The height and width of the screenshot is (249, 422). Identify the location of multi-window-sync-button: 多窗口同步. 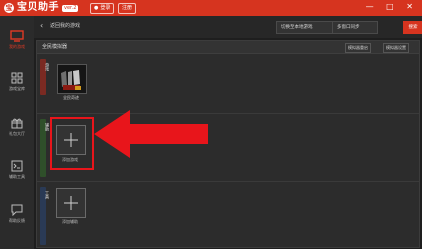
(355, 27).